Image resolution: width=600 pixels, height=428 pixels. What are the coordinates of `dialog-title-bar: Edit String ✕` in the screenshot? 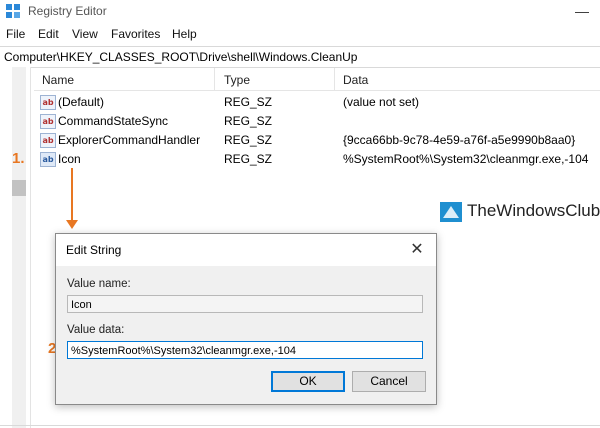 It's located at (246, 250).